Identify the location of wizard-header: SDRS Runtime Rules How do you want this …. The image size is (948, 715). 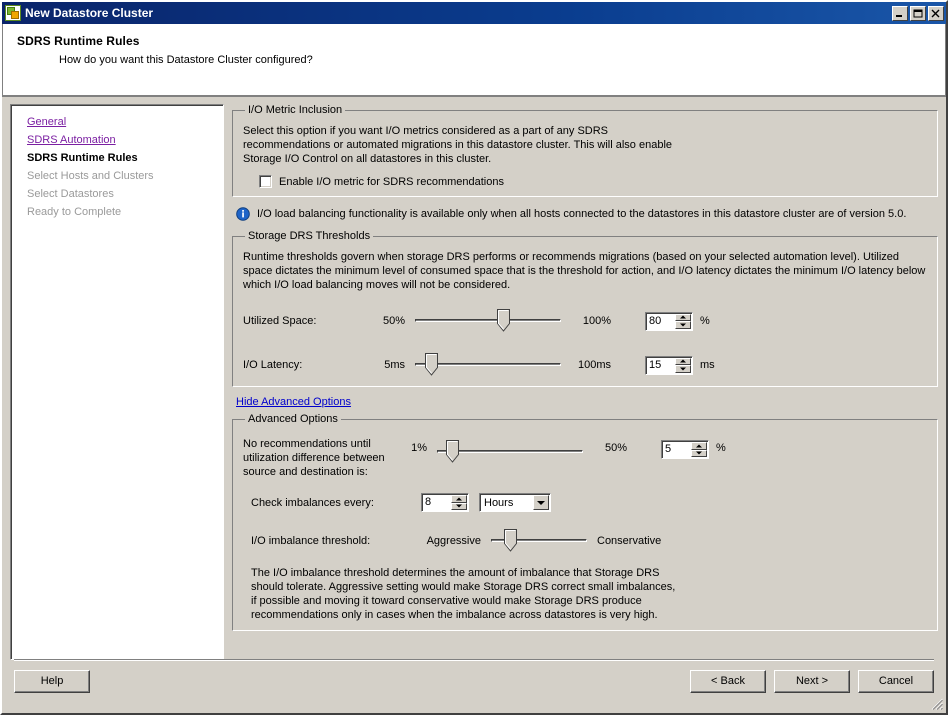
(474, 60).